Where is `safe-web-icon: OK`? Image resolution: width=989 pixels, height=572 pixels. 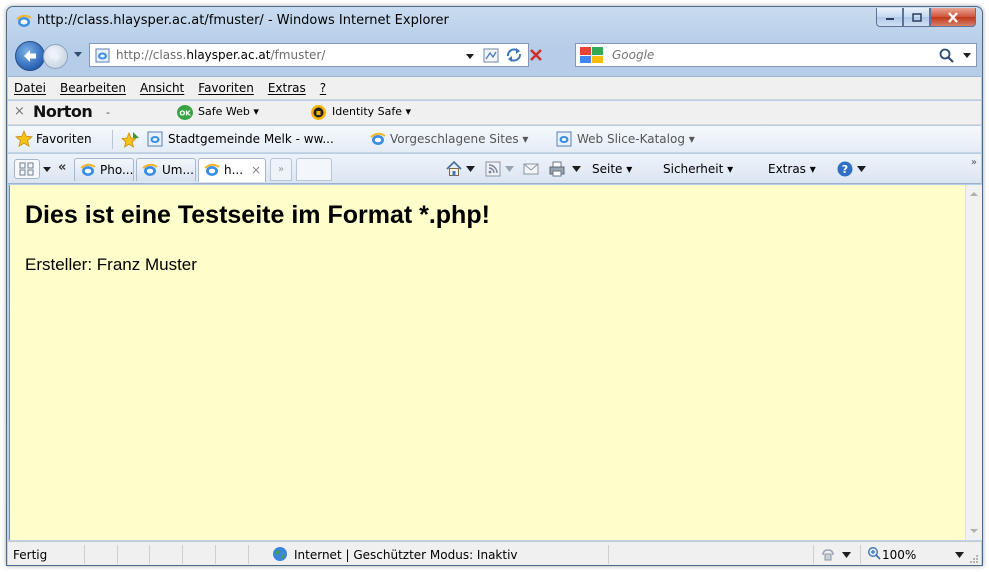 safe-web-icon: OK is located at coordinates (185, 112).